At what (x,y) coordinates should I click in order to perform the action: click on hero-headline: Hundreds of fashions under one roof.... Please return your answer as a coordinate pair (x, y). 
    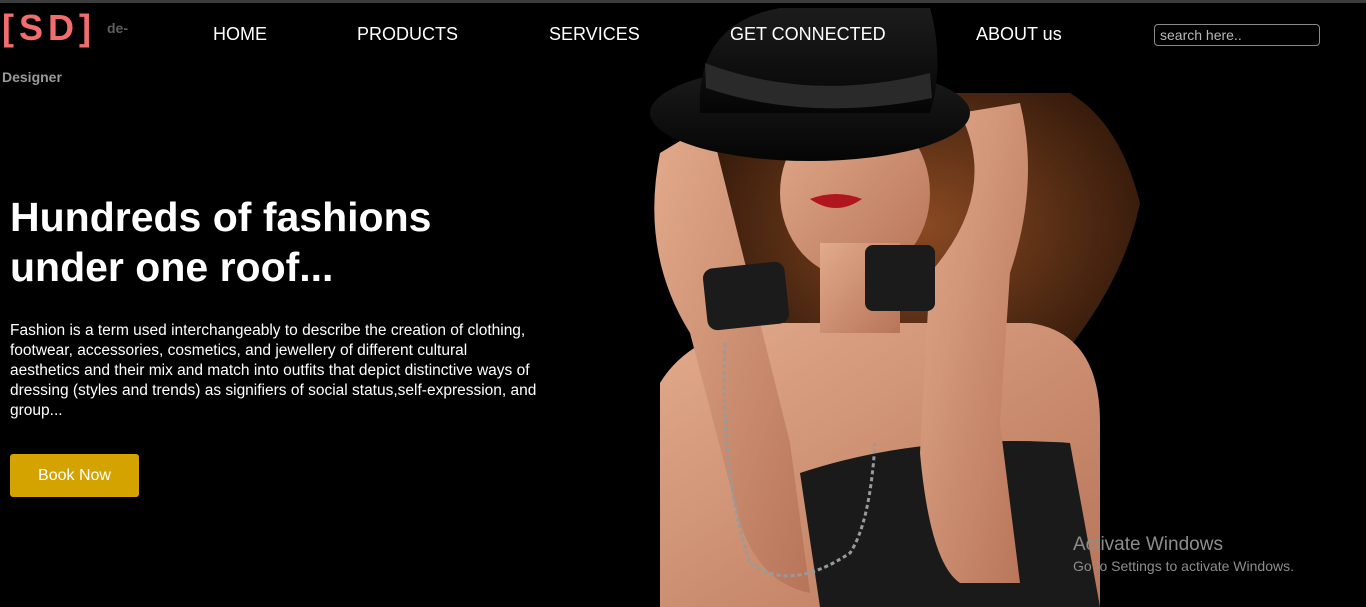
    Looking at the image, I should click on (270, 242).